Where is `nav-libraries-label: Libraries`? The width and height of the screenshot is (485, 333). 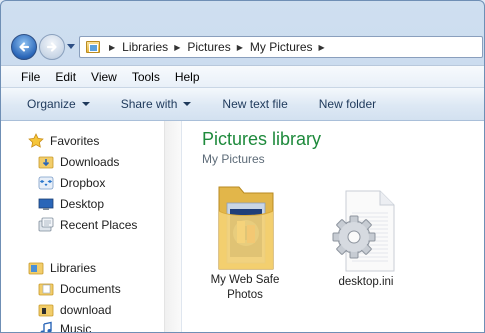 nav-libraries-label: Libraries is located at coordinates (73, 268).